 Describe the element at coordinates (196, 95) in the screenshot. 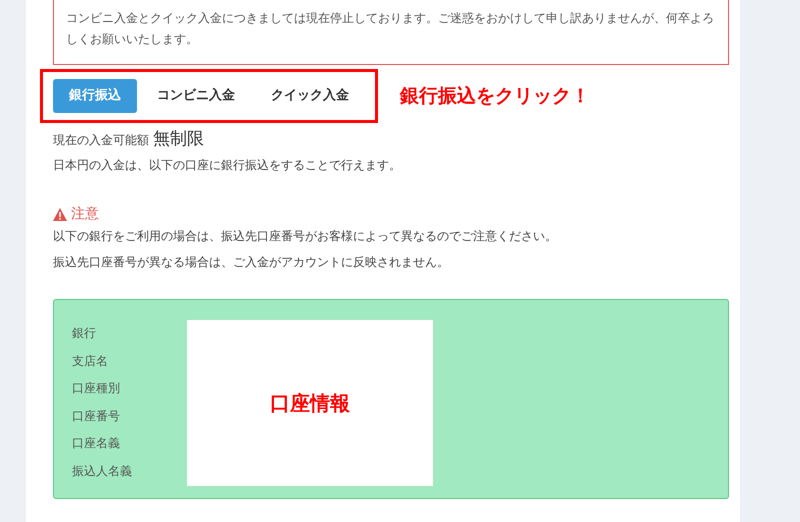

I see `tab: コンビニ入金` at that location.